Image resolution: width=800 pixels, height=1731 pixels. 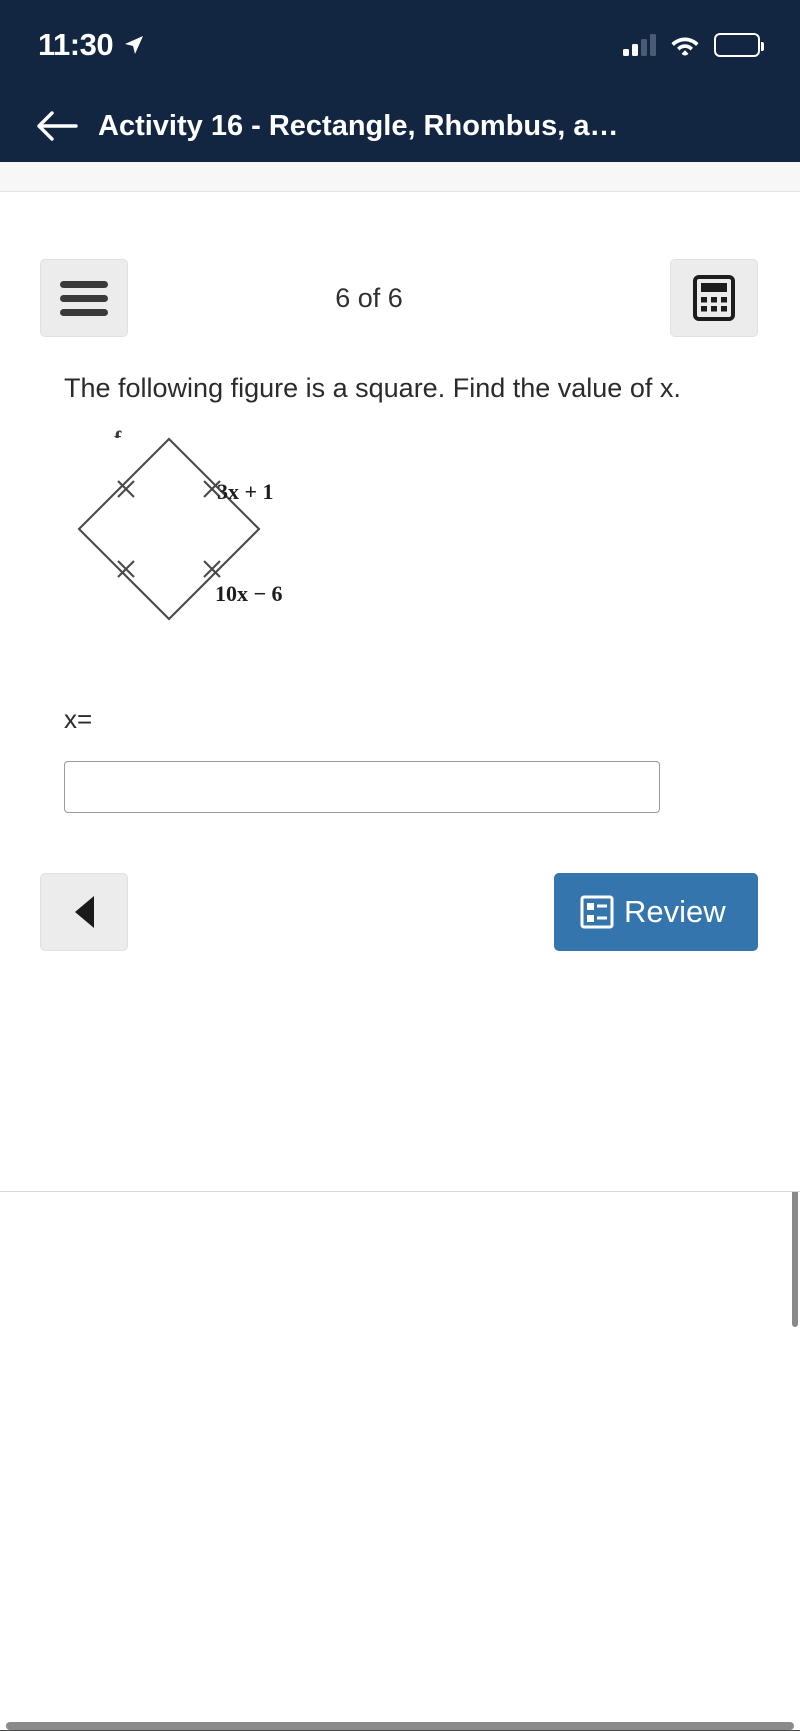 I want to click on answer-input, so click(x=362, y=787).